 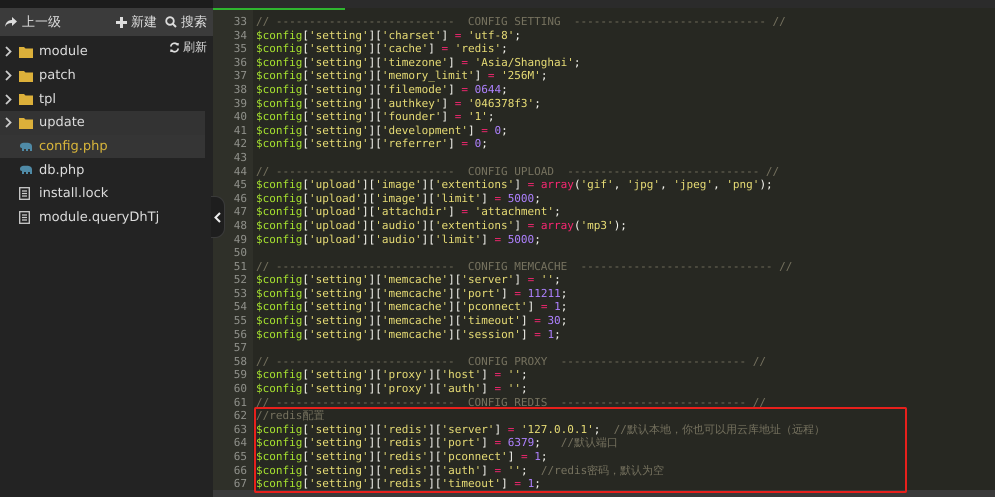 I want to click on line-number: 53, so click(x=239, y=293).